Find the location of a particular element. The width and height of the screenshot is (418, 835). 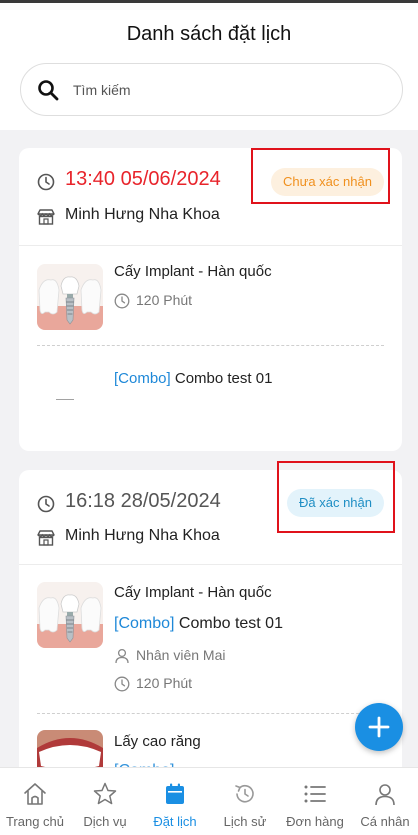

list-icon is located at coordinates (315, 794).